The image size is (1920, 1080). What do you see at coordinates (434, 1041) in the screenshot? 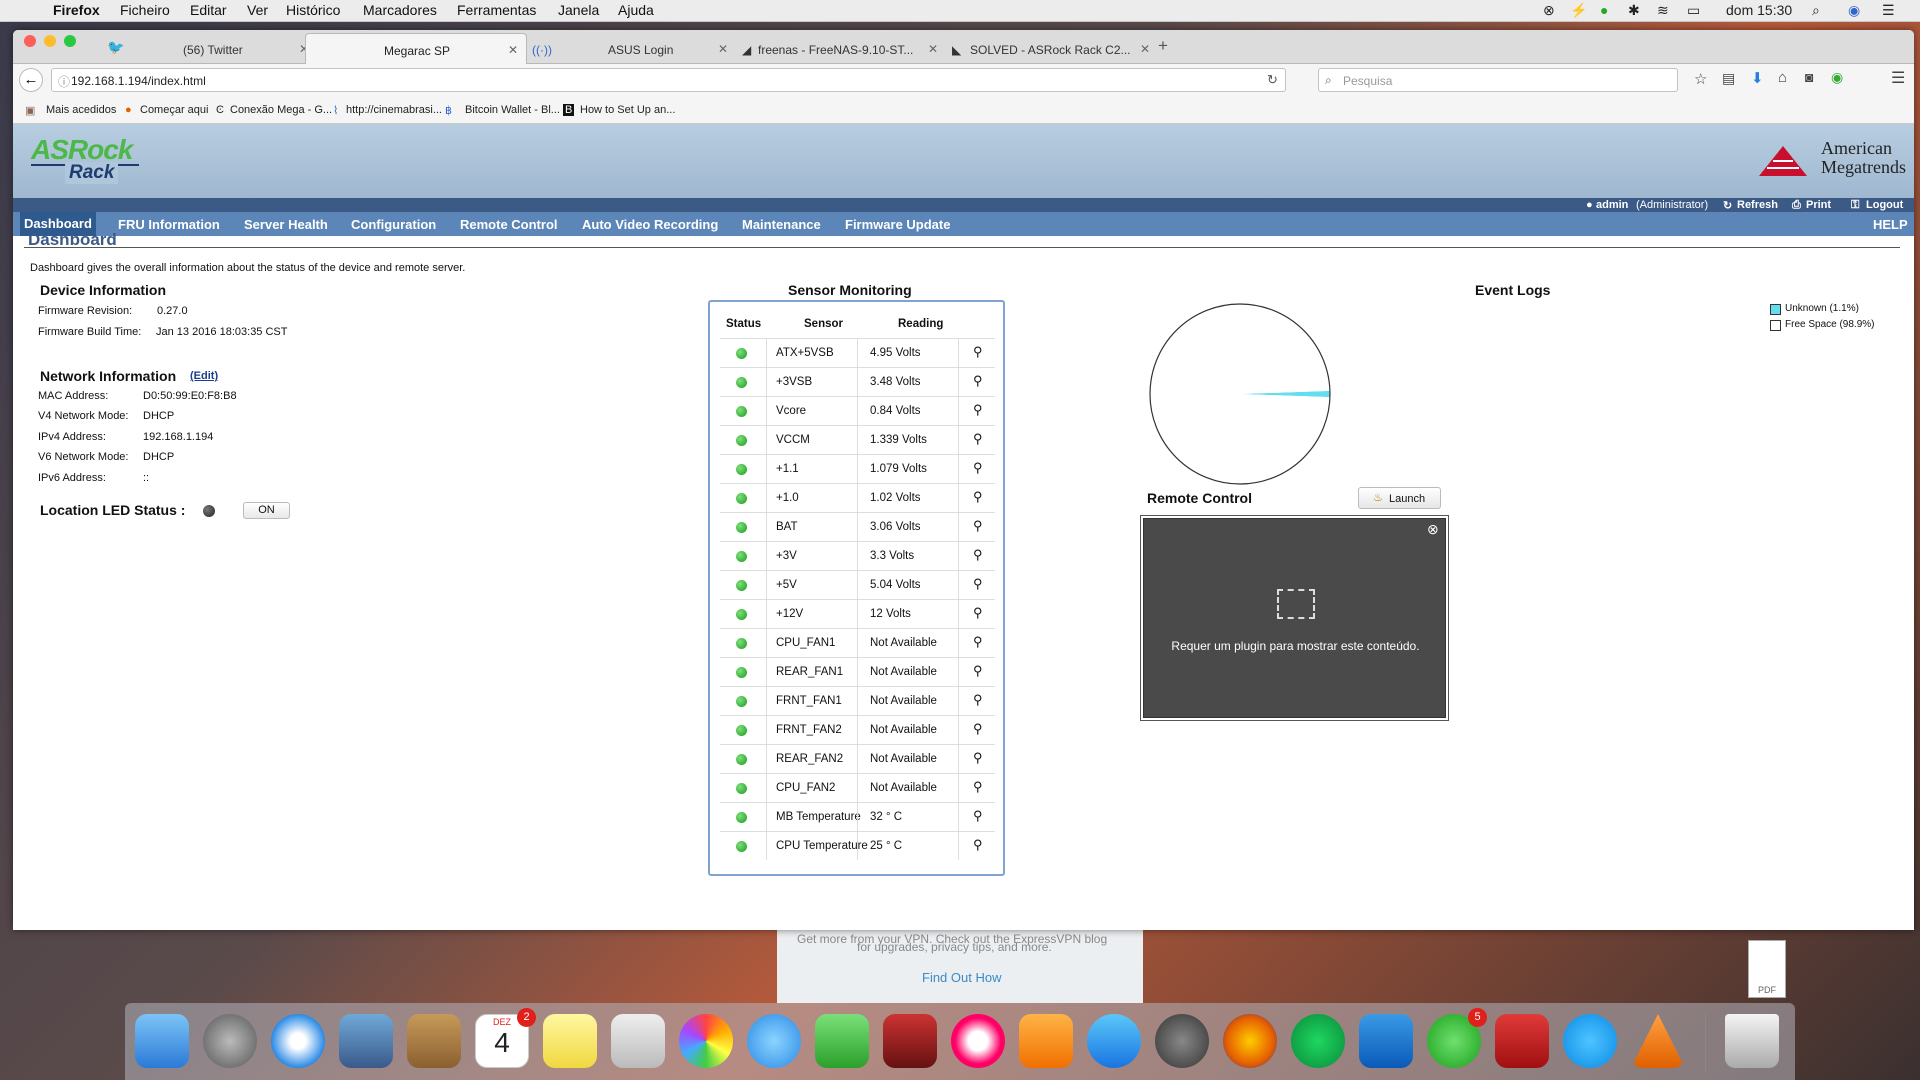
I see `contacts-icon` at bounding box center [434, 1041].